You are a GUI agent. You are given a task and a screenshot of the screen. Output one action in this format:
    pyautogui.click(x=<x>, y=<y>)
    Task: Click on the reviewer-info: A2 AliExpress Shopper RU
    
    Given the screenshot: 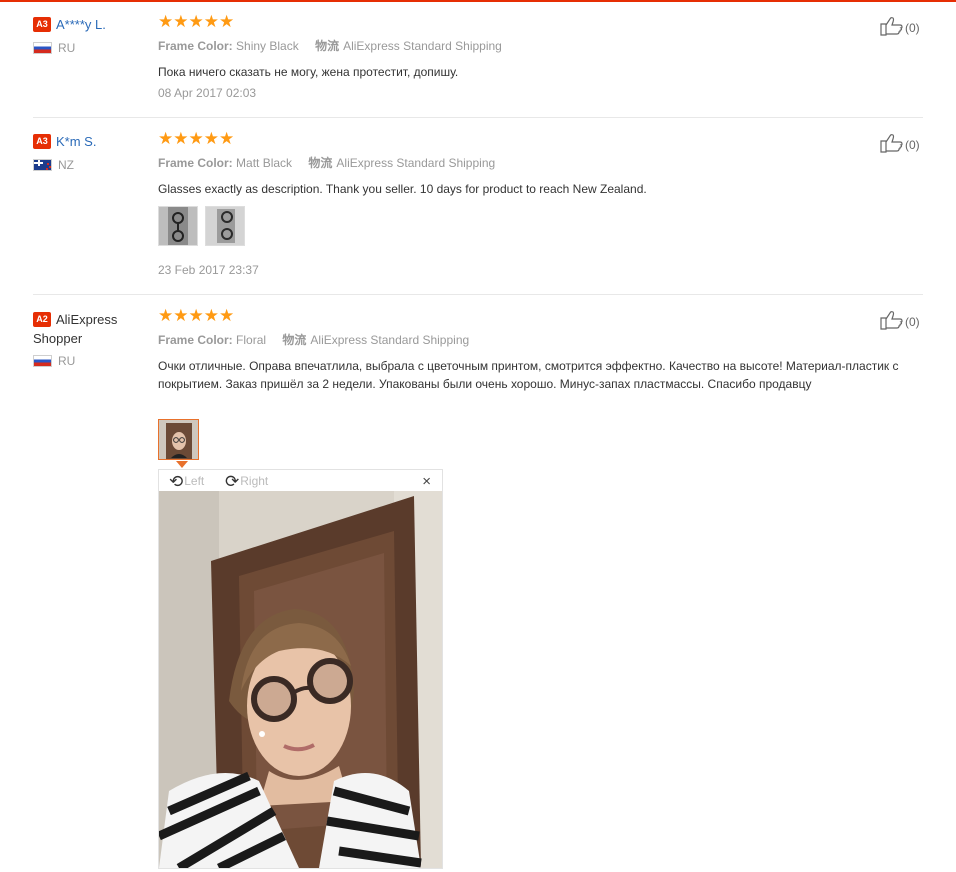 What is the action you would take?
    pyautogui.click(x=88, y=339)
    